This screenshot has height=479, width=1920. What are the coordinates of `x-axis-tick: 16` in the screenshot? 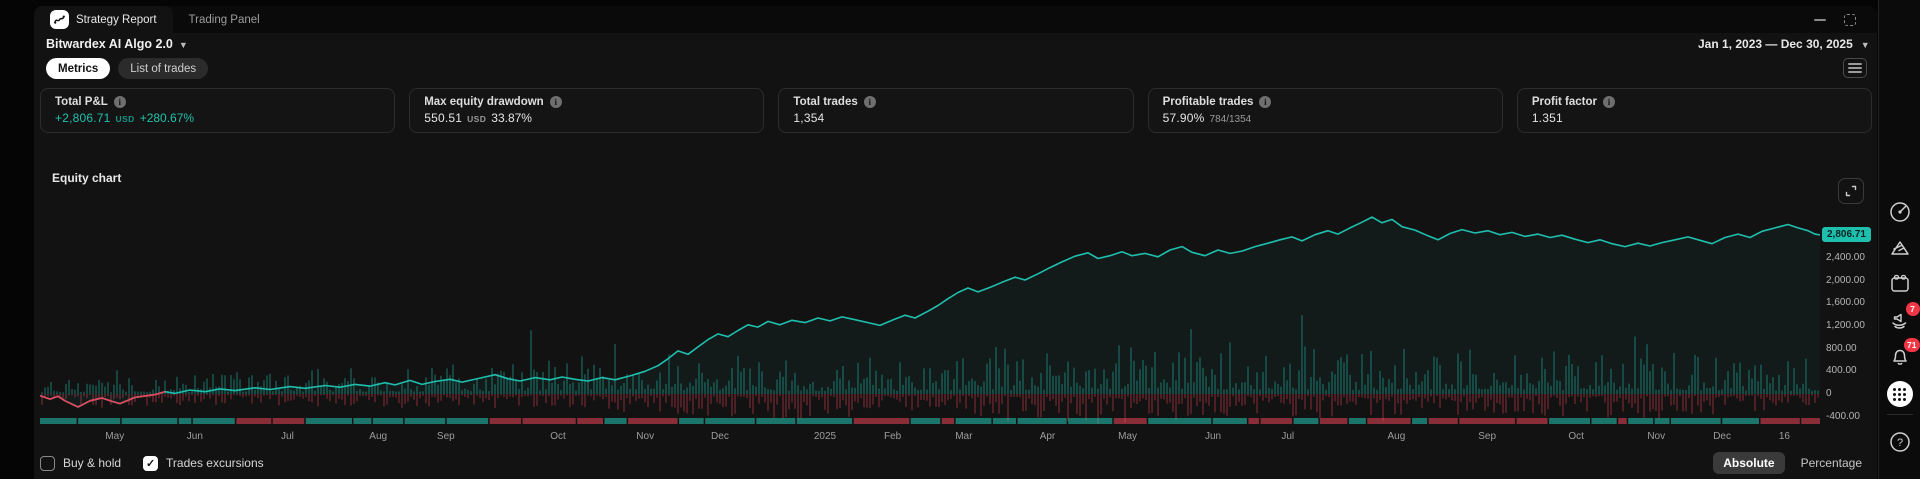 It's located at (1784, 436).